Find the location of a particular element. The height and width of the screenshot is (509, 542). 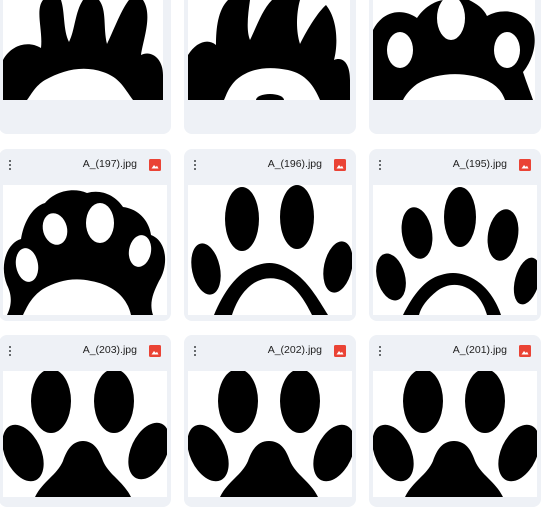

file-name: A_(195).jpg is located at coordinates (479, 164).